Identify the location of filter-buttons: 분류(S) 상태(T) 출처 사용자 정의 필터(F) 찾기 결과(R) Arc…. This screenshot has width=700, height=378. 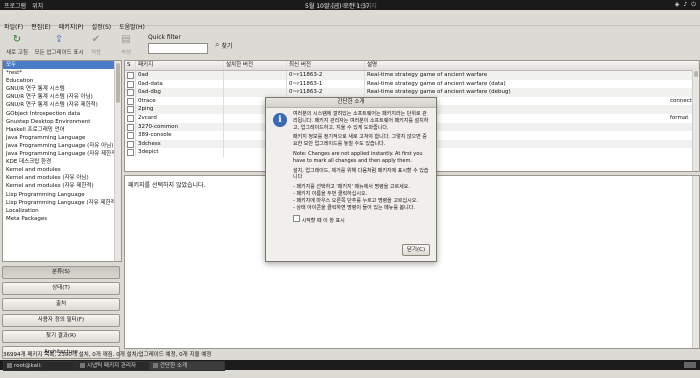
(61, 314).